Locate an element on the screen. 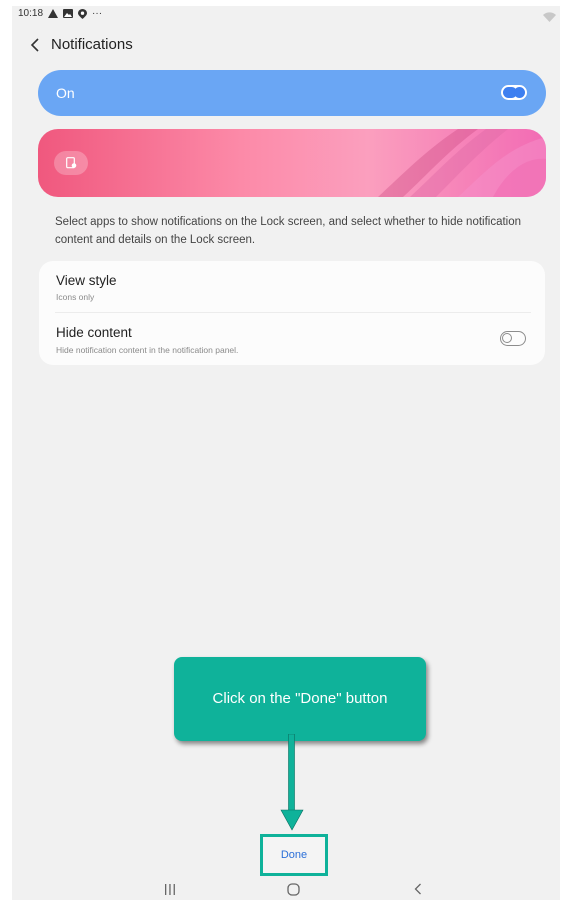 The height and width of the screenshot is (901, 563). hide-content-toggle is located at coordinates (513, 338).